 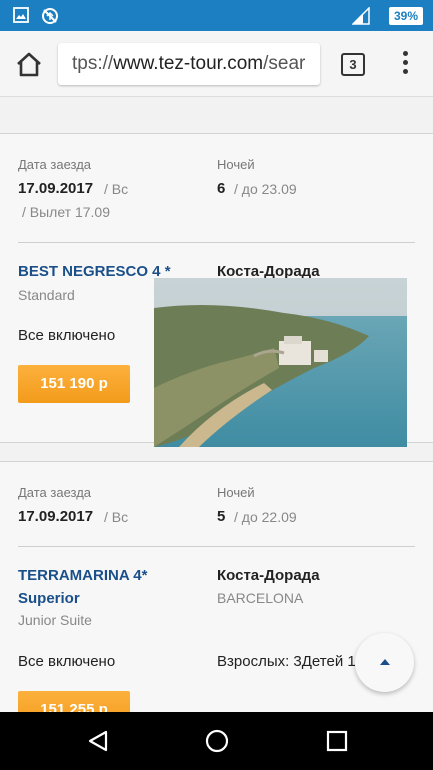 I want to click on hotel-photo, so click(x=280, y=362).